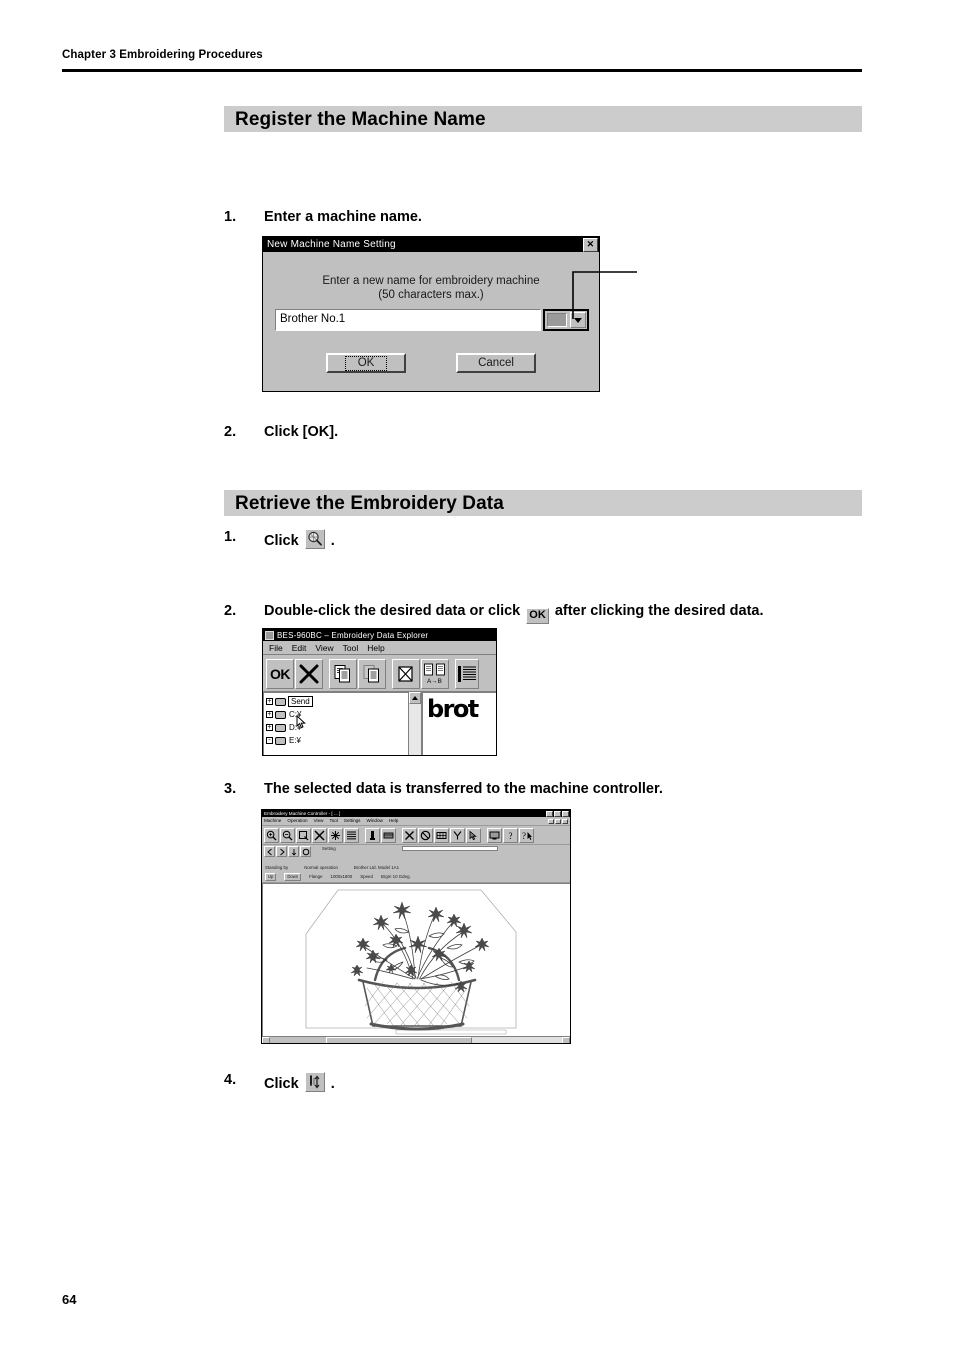  I want to click on pointer-icon, so click(473, 835).